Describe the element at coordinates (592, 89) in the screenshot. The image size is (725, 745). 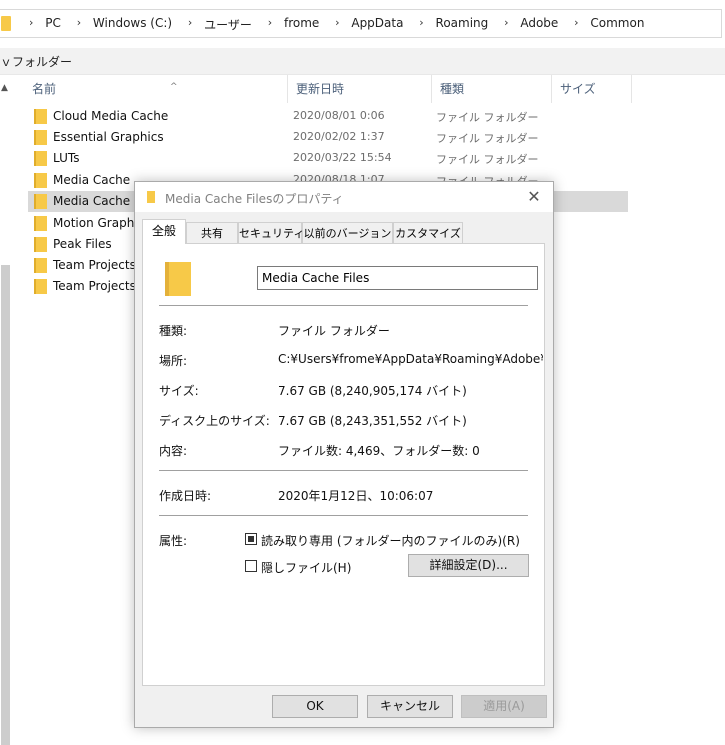
I see `column-header-size: サイズ` at that location.